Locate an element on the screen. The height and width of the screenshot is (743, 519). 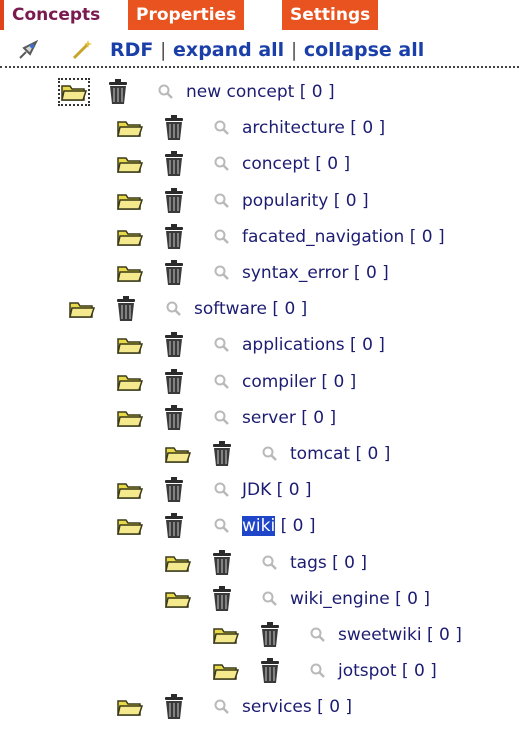
tree-item-label: syntax_error [ 0 ] is located at coordinates (315, 273).